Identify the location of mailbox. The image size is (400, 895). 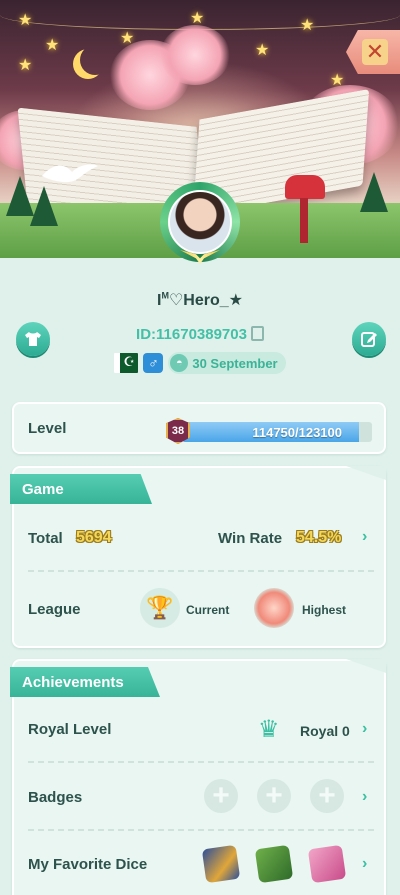
(305, 187).